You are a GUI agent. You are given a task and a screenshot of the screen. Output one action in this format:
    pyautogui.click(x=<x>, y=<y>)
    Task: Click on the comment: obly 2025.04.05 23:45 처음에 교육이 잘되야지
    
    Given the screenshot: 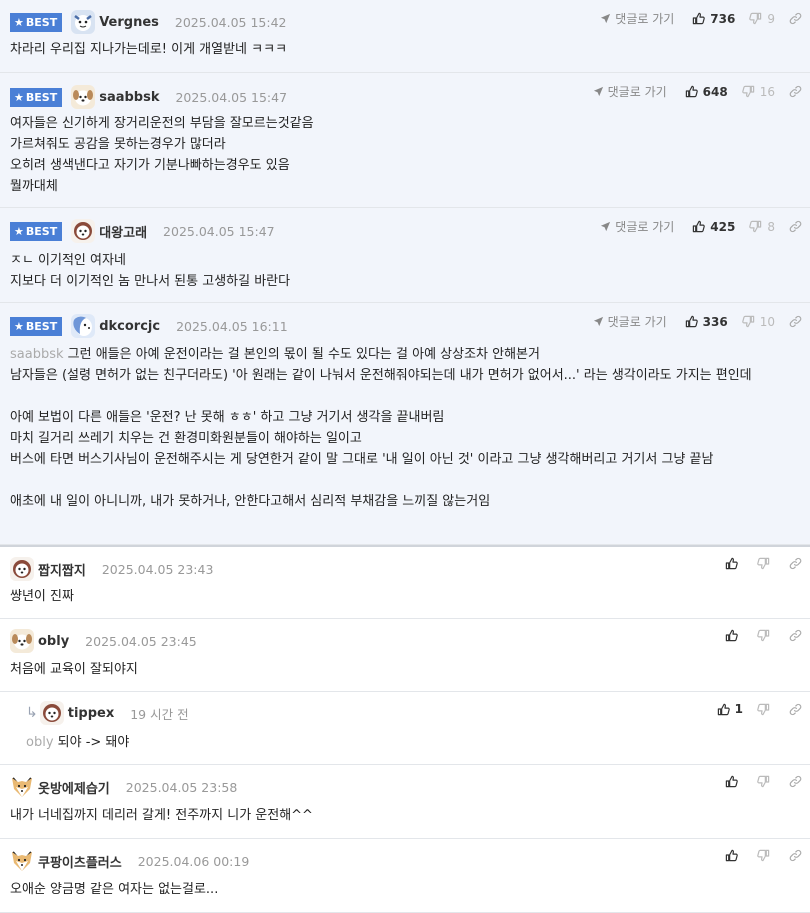 What is the action you would take?
    pyautogui.click(x=405, y=655)
    